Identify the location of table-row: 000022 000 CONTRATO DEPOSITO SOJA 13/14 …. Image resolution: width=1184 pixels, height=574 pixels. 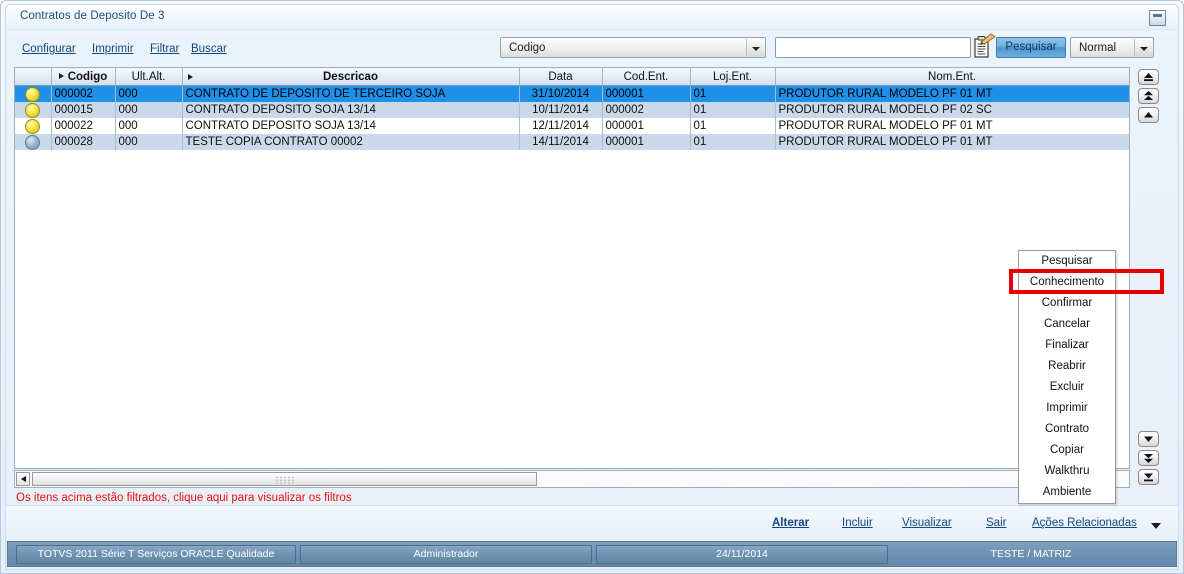
(572, 126).